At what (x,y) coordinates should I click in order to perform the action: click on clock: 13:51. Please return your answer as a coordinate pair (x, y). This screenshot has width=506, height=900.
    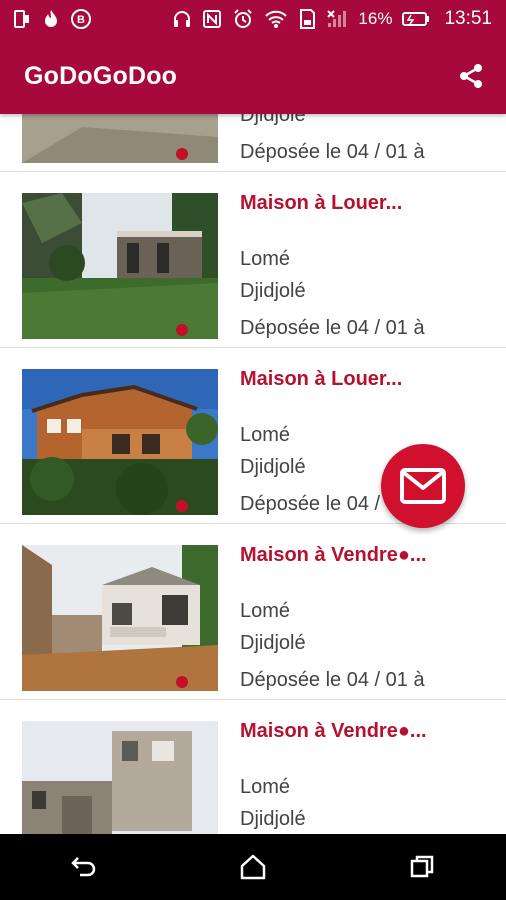
    Looking at the image, I should click on (468, 18).